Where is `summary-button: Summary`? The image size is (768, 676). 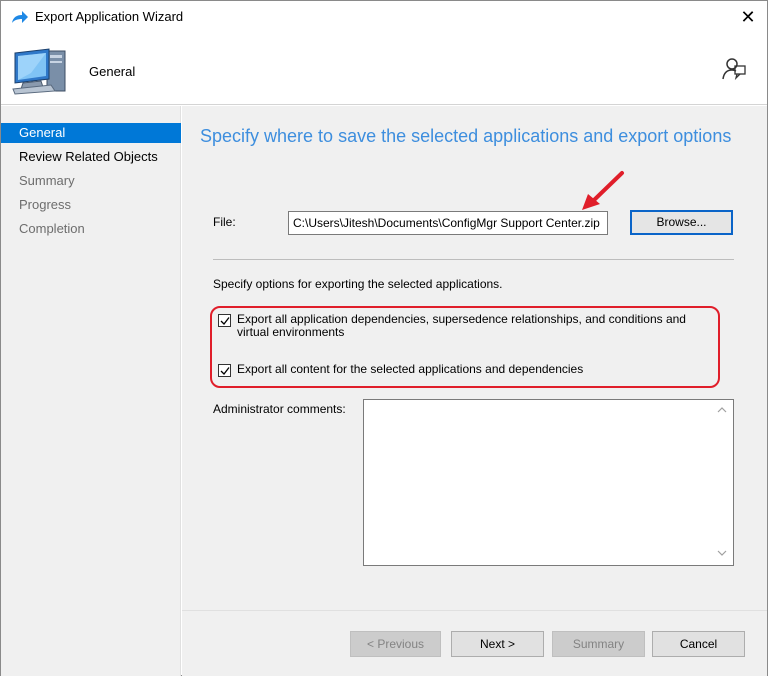 summary-button: Summary is located at coordinates (598, 644).